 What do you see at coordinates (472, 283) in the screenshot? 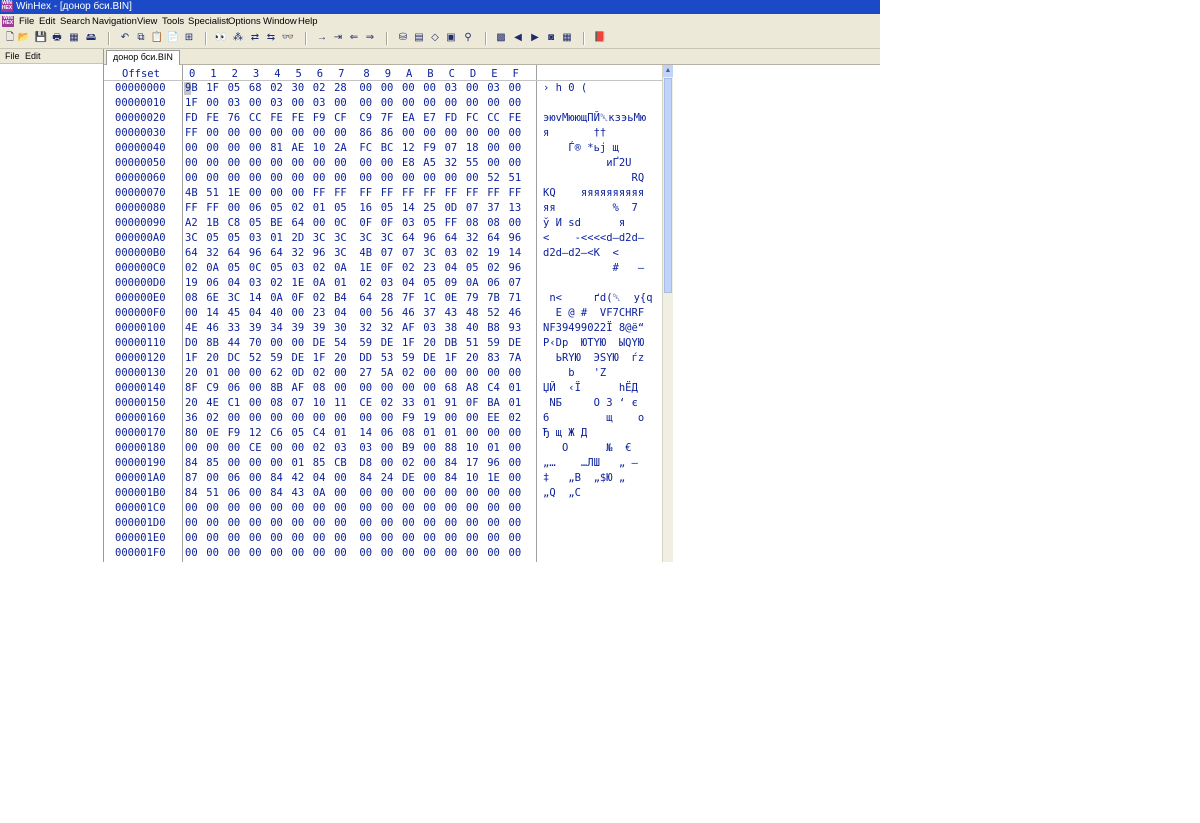
I see `hex-byte: 0A` at bounding box center [472, 283].